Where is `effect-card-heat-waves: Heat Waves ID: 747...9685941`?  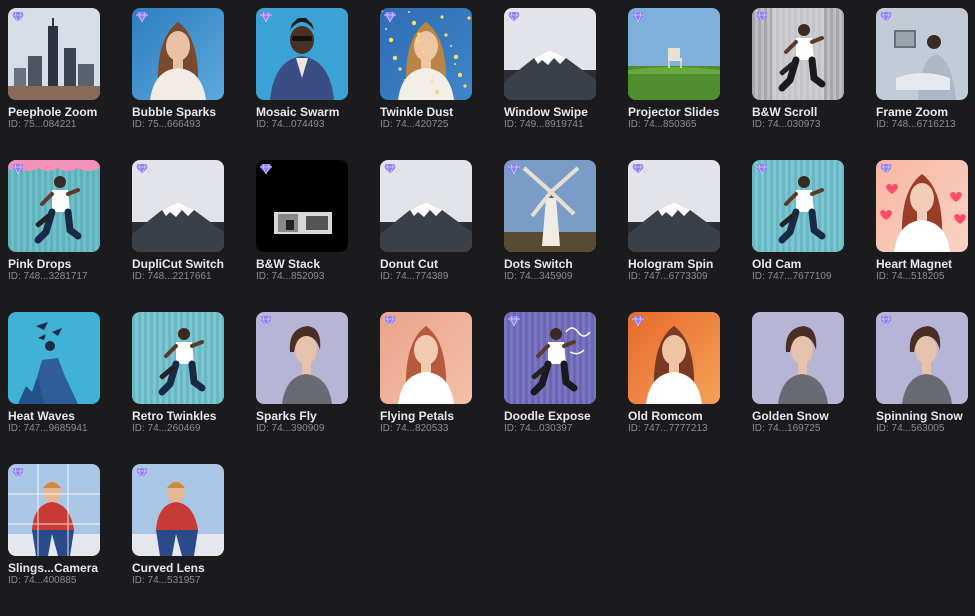
effect-card-heat-waves: Heat Waves ID: 747...9685941 is located at coordinates (54, 388).